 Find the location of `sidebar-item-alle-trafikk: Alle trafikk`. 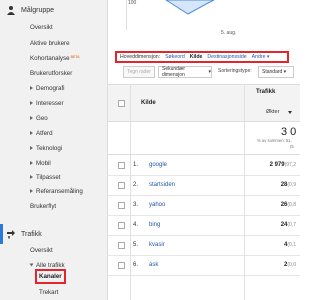

sidebar-item-alle-trafikk: Alle trafikk is located at coordinates (47, 265).